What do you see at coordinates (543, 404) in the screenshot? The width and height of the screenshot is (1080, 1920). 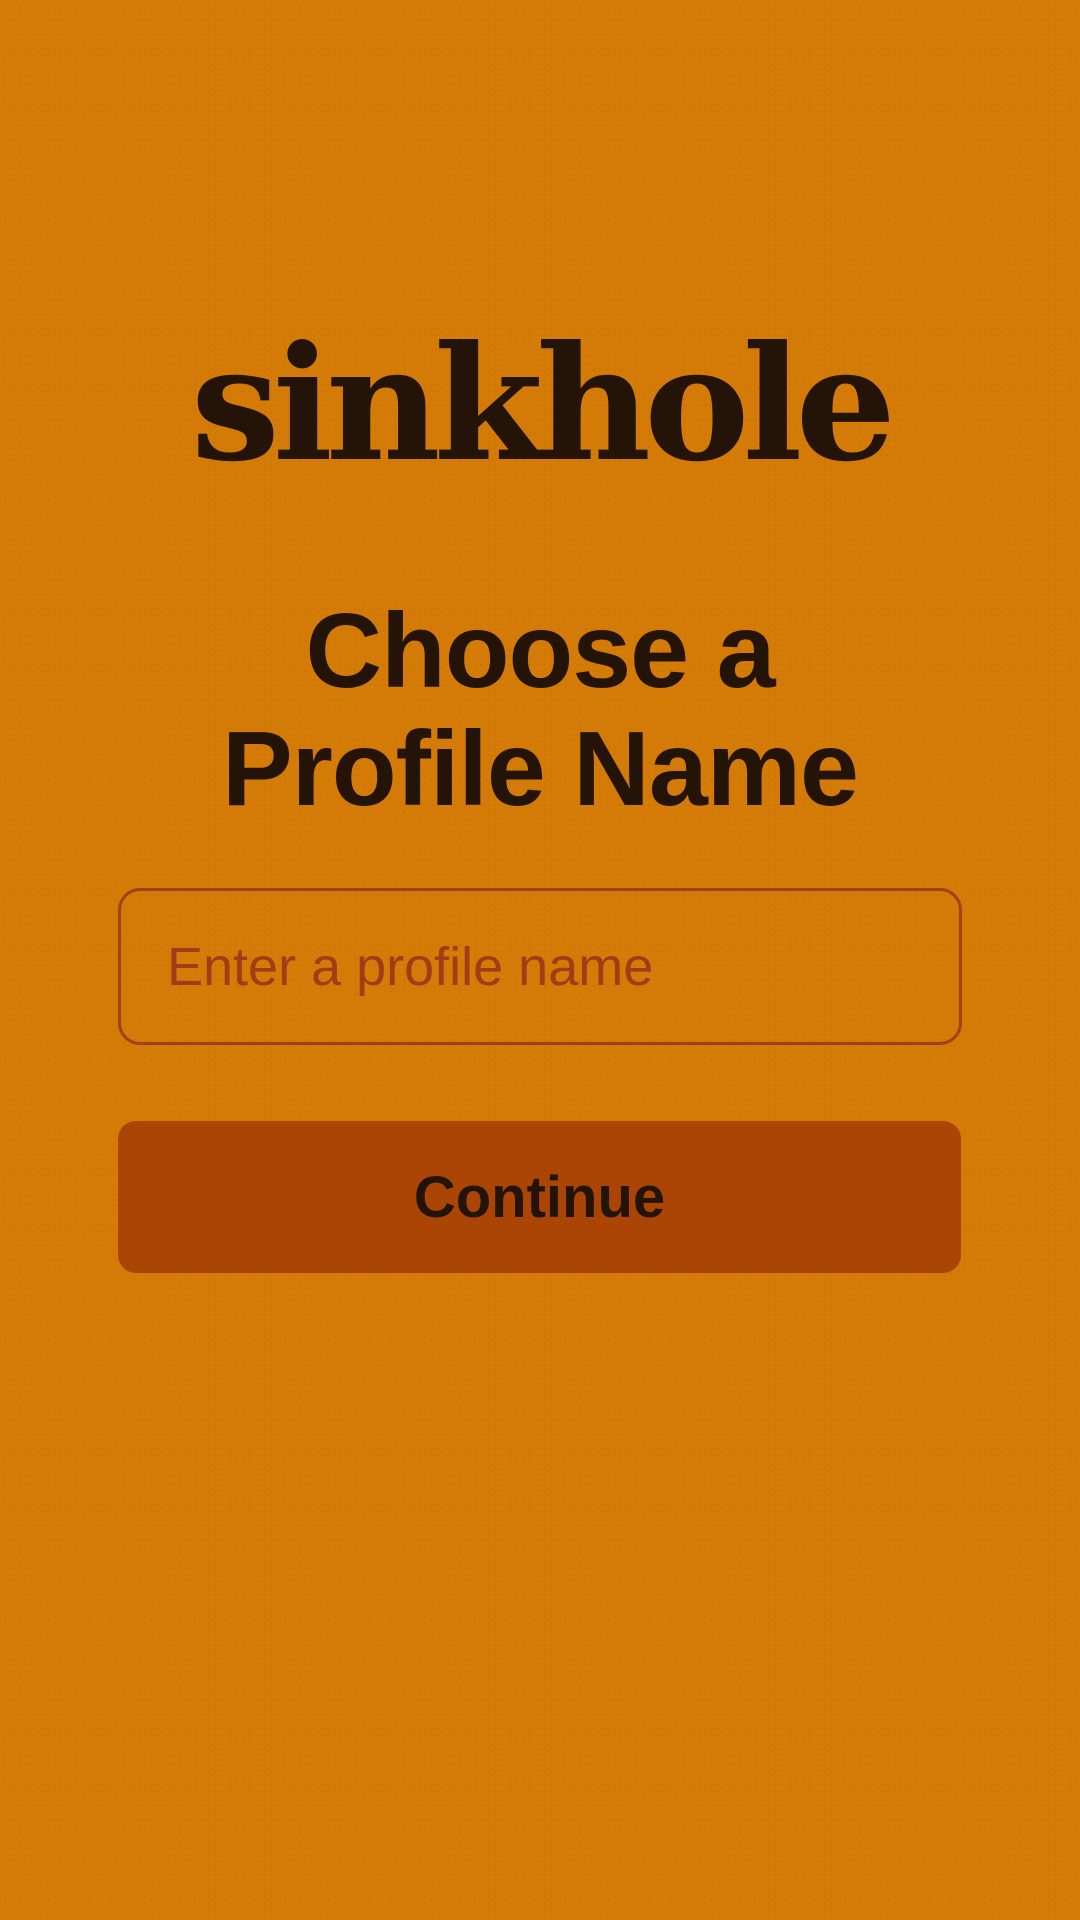 I see `app-logo: sinkhole` at bounding box center [543, 404].